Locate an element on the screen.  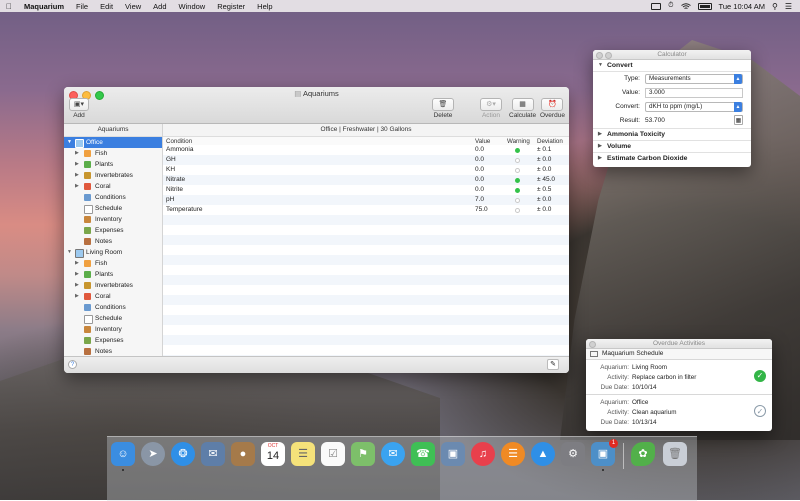
menu-register: Register is located at coordinates (231, 6).